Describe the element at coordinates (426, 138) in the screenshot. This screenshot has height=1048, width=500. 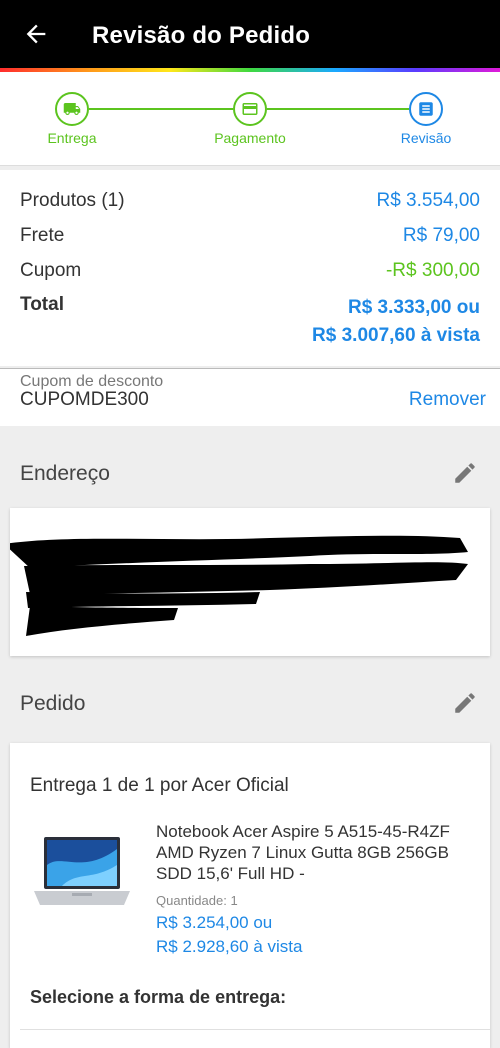
I see `step-label-revisao: Revisão` at that location.